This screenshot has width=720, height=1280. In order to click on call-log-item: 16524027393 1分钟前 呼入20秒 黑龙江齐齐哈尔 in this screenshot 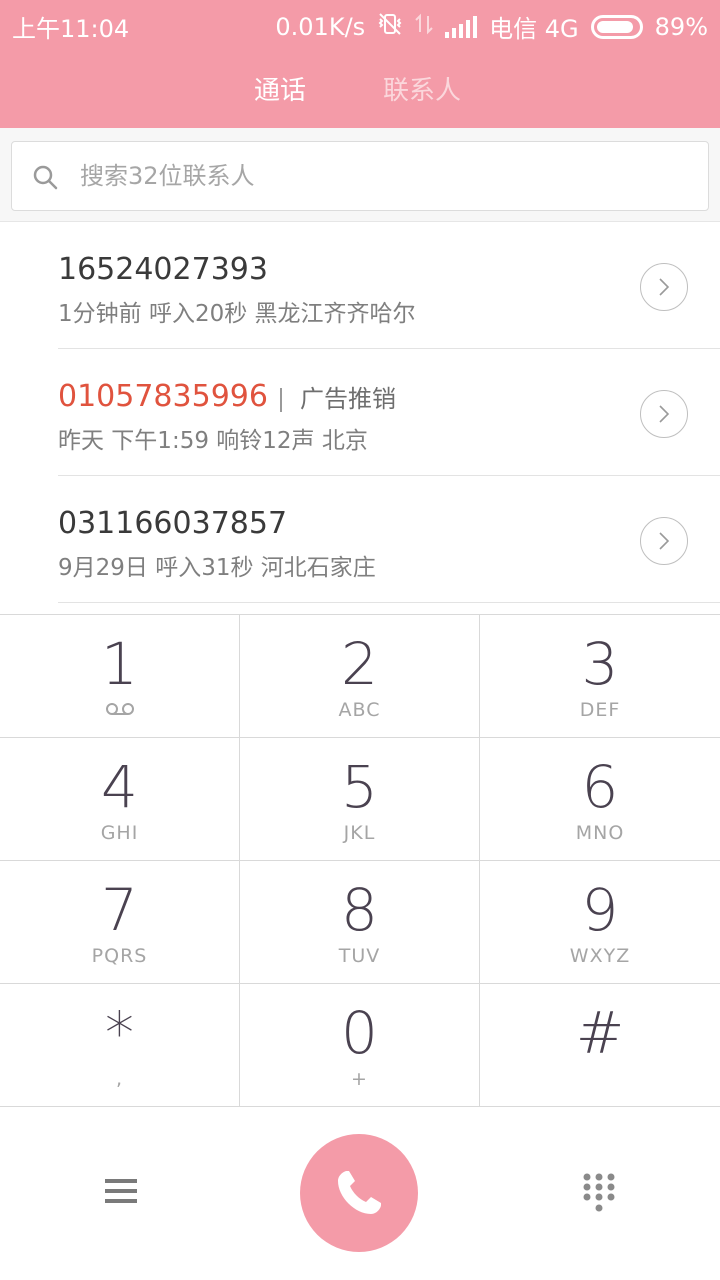, I will do `click(360, 285)`.